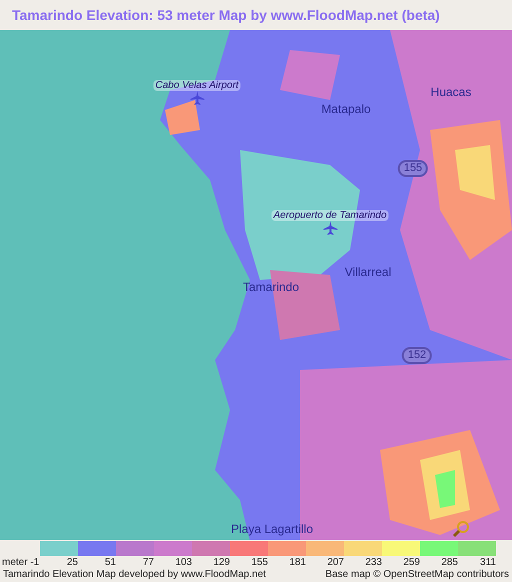 The image size is (512, 582). I want to click on credit-text: Tamarindo Elevation Map developed by www.FloodMap.net, so click(134, 575).